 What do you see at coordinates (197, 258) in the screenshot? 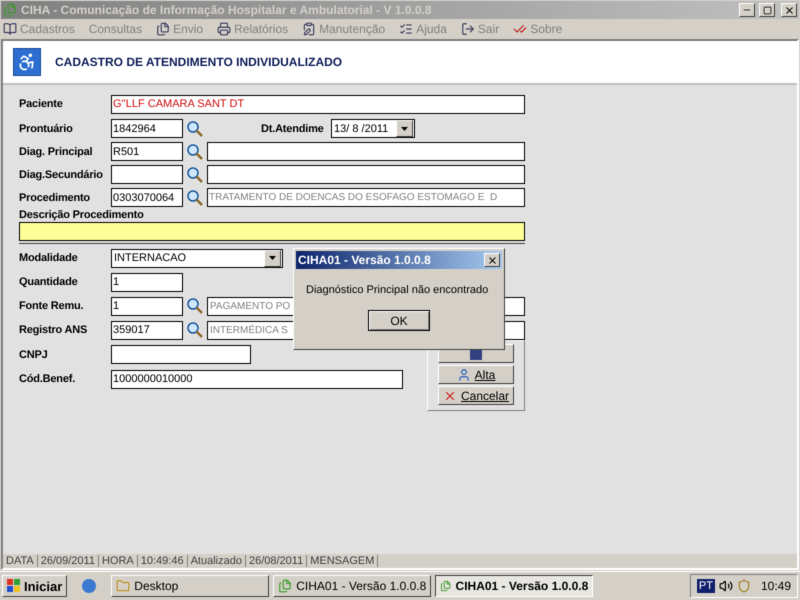
I see `modality-dropdown: INTERNACAO` at bounding box center [197, 258].